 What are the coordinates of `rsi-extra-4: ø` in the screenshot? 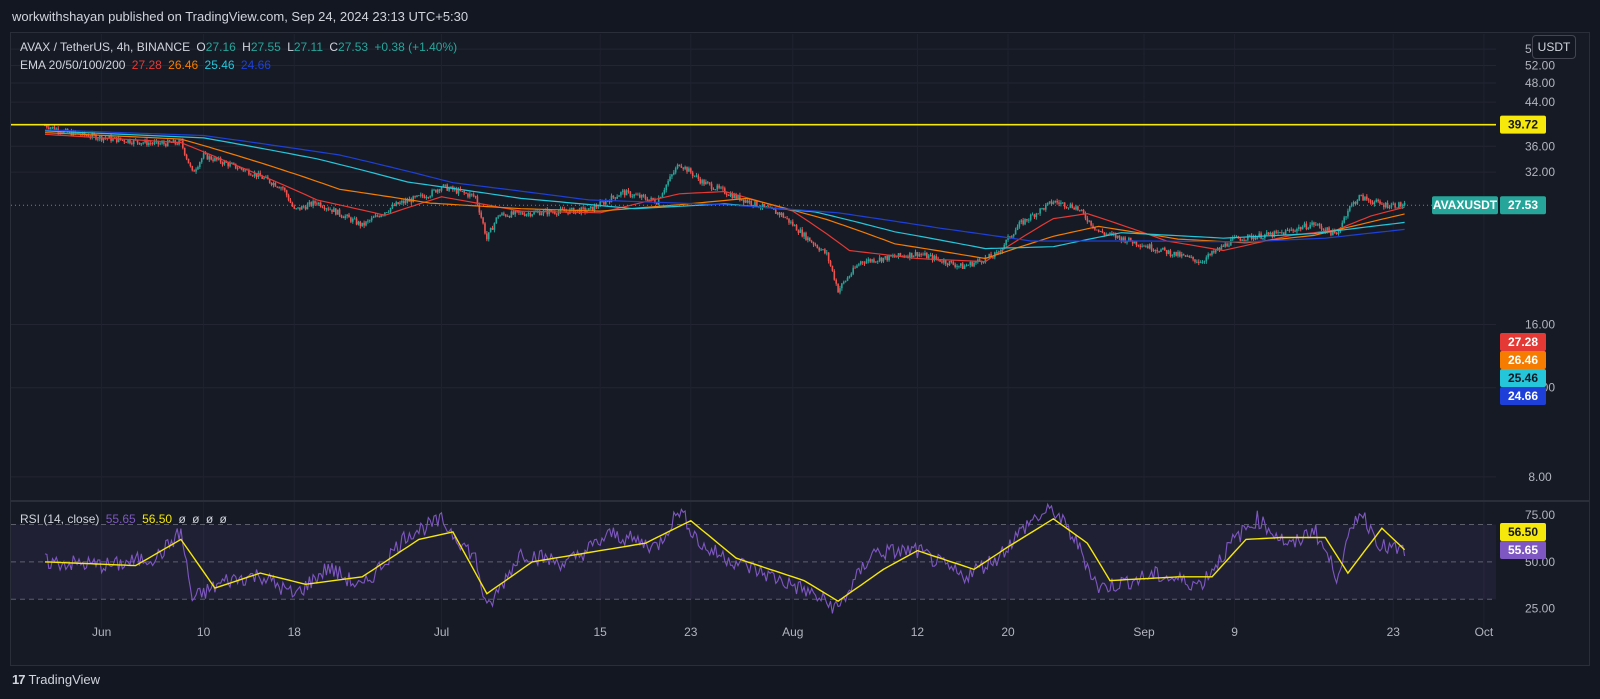 It's located at (223, 519).